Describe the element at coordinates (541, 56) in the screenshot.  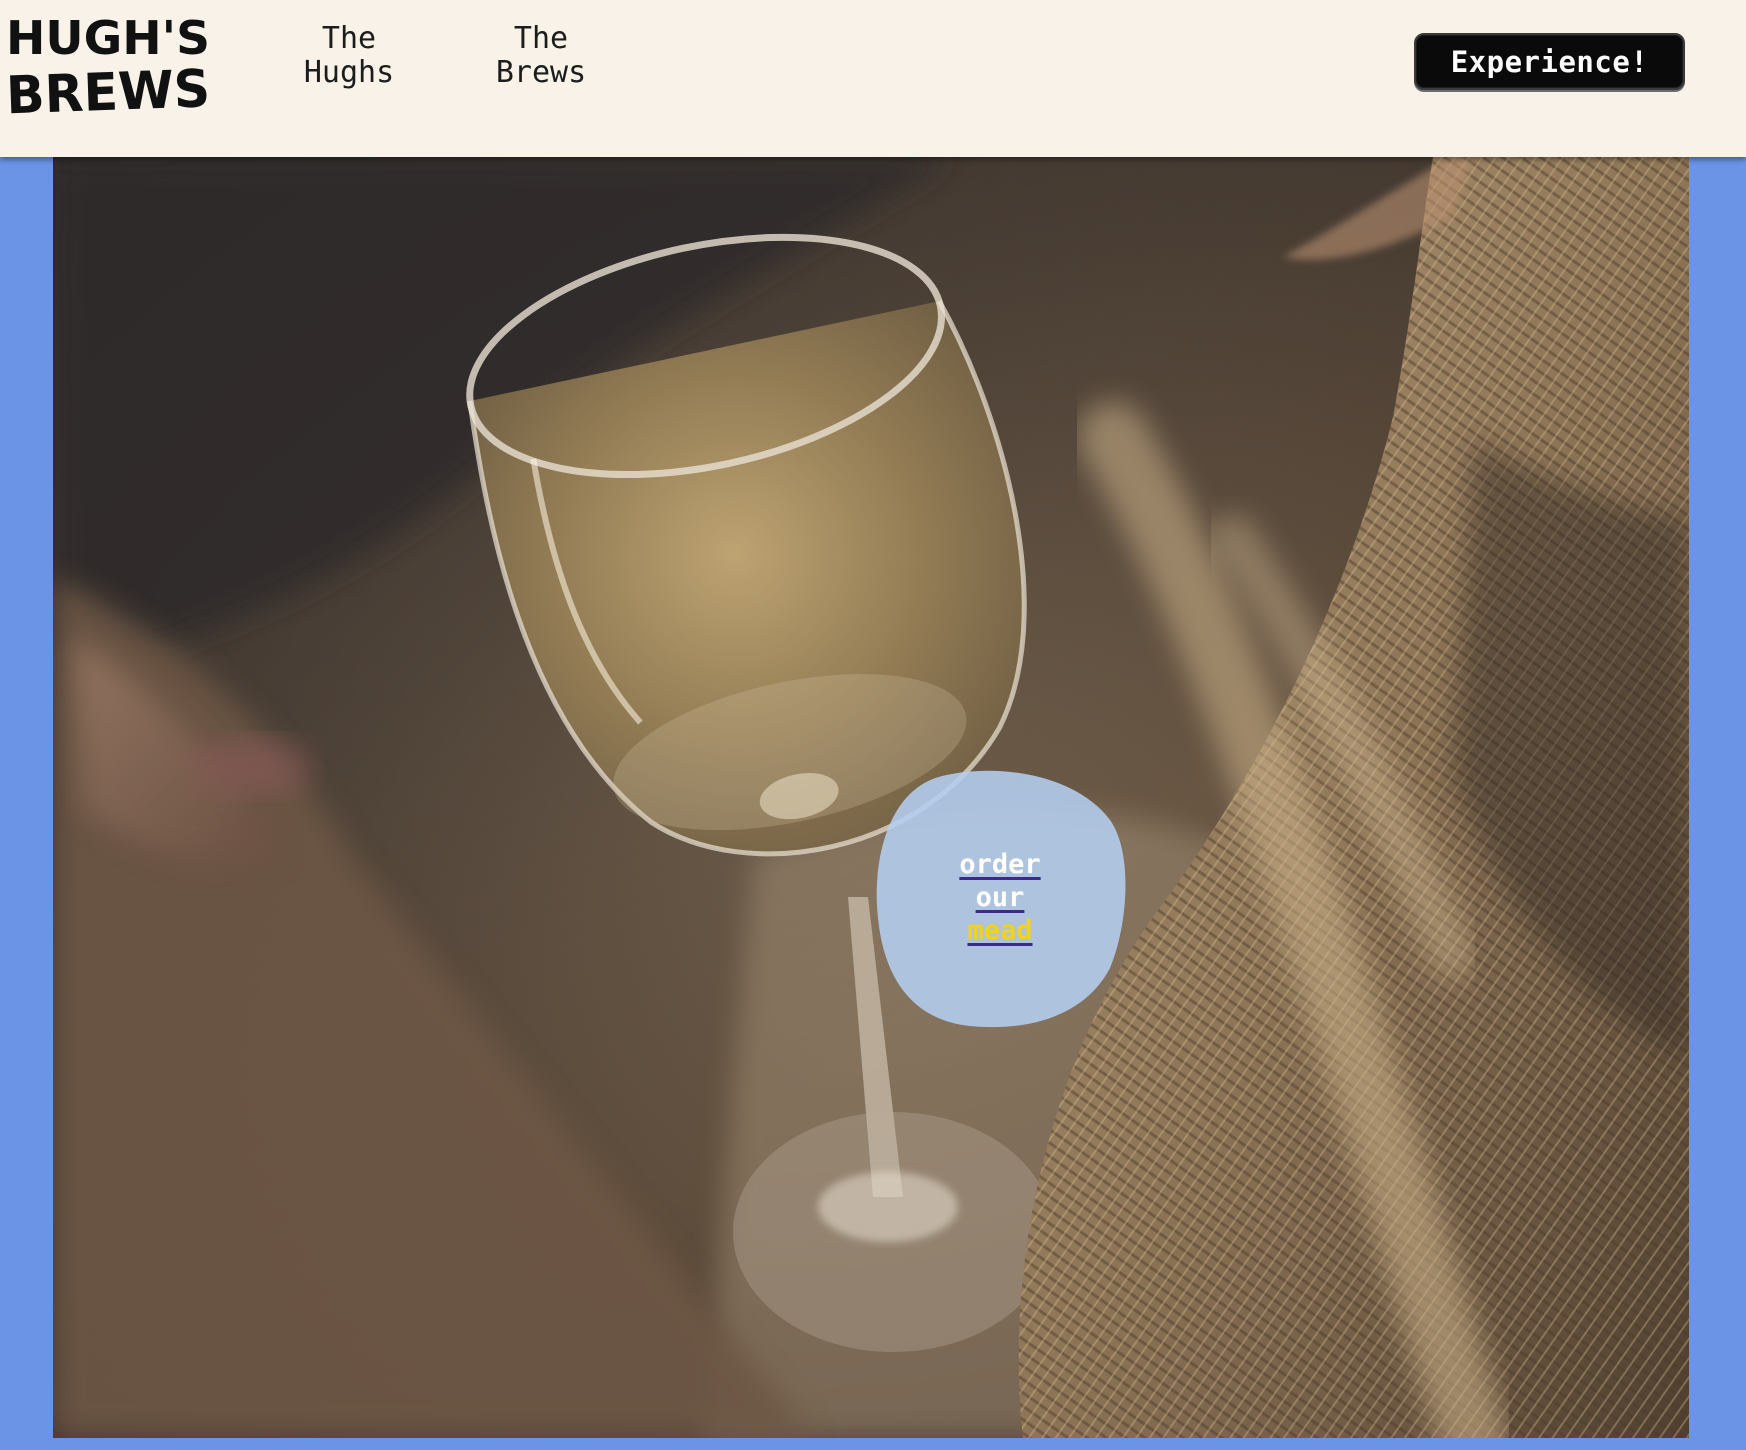
I see `nav-link-the-brews: The Brews` at that location.